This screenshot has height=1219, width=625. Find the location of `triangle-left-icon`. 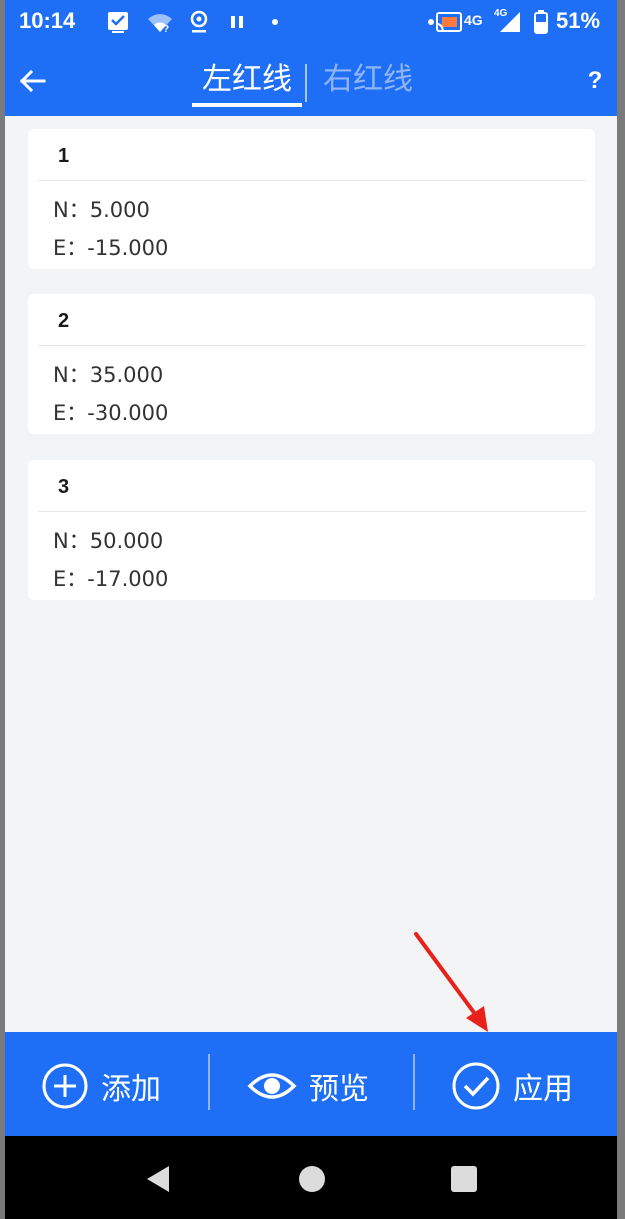

triangle-left-icon is located at coordinates (158, 1179).